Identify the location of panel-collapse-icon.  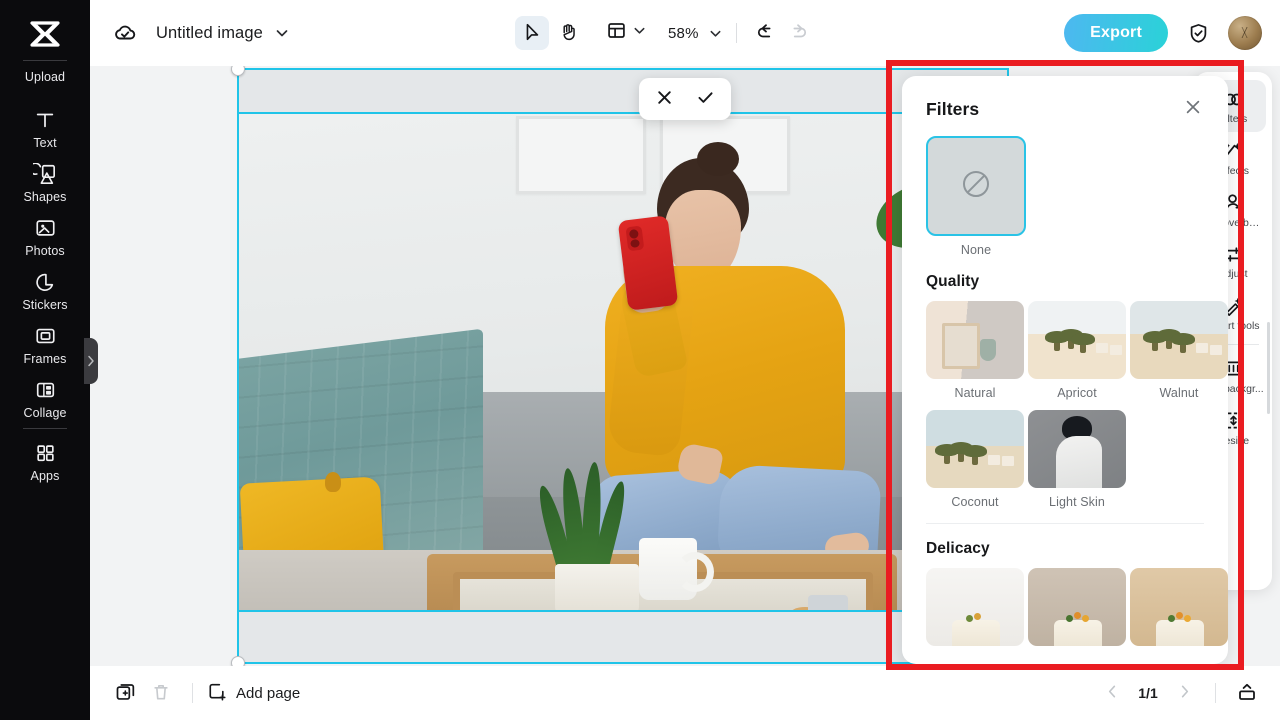
(1247, 693).